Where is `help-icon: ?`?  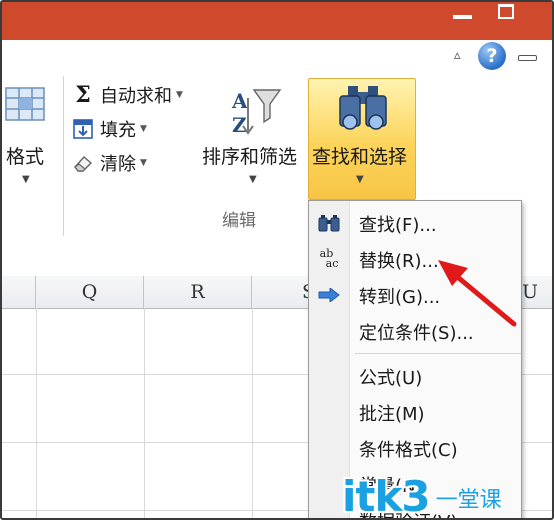 help-icon: ? is located at coordinates (492, 56).